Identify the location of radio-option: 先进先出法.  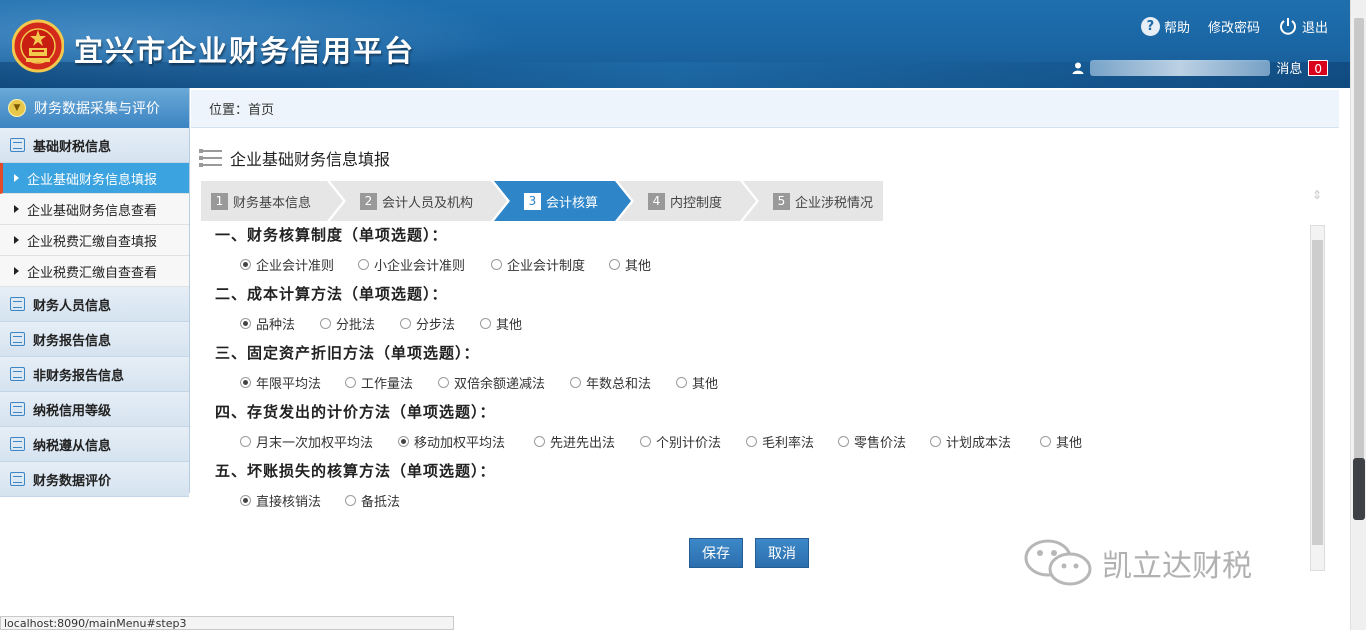
(587, 441).